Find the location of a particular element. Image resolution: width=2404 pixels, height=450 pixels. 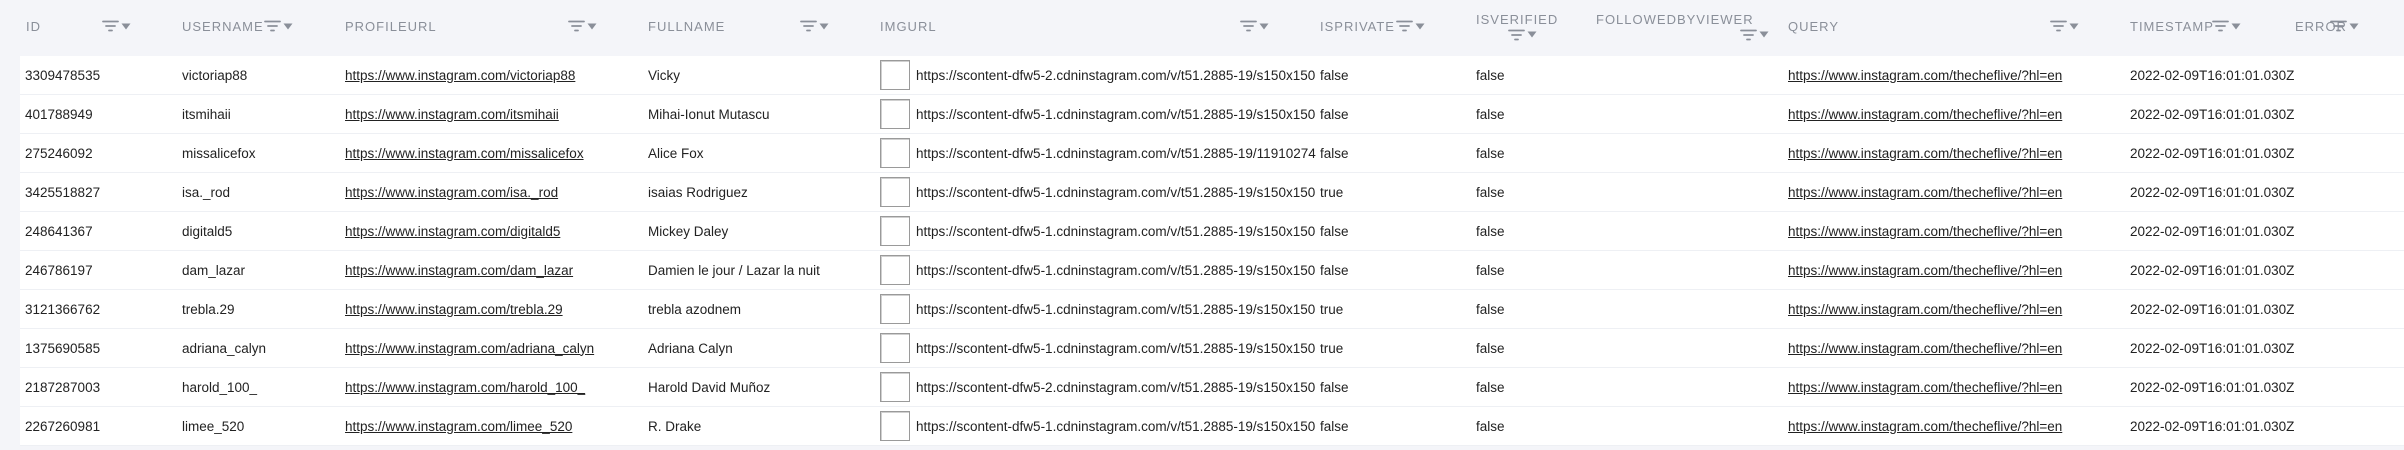

profile-link: https://www.instagram.com/itsmihaii is located at coordinates (452, 114).